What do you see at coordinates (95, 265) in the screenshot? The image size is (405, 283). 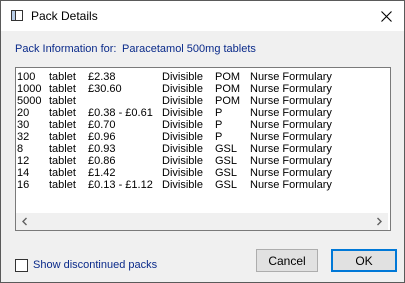 I see `show-discontinued-label: Show discontinued packs` at bounding box center [95, 265].